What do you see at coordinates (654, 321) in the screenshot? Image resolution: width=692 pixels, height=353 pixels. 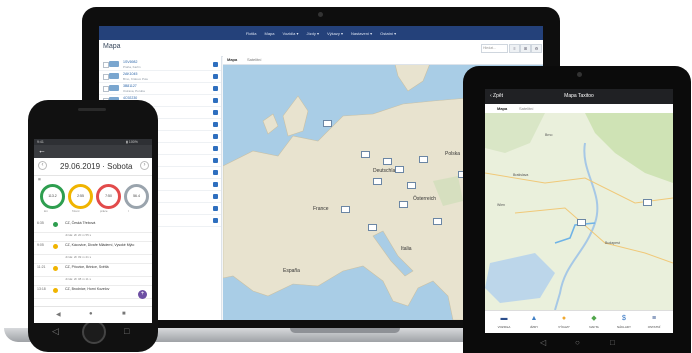 I see `tab-ostatní: ≡ OSTATNÍ` at bounding box center [654, 321].